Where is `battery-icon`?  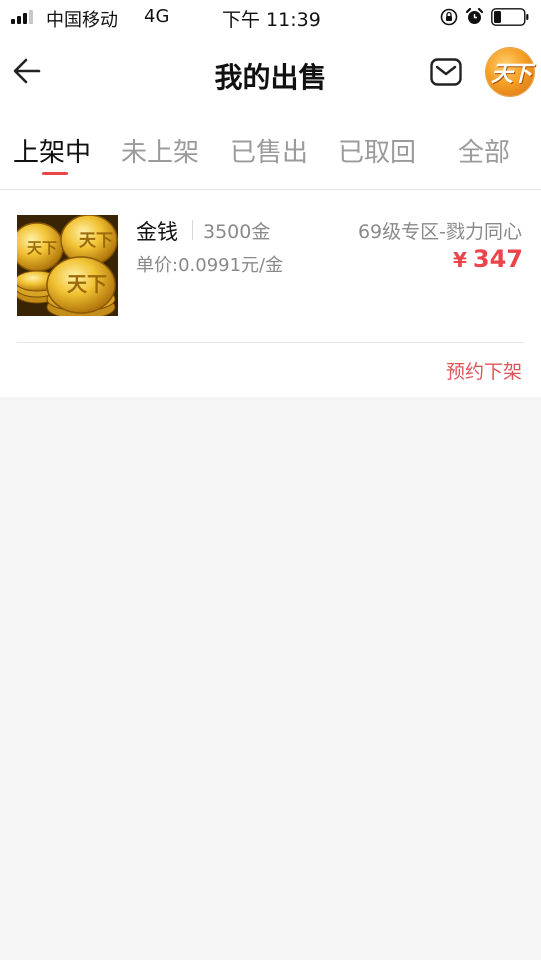
battery-icon is located at coordinates (510, 17).